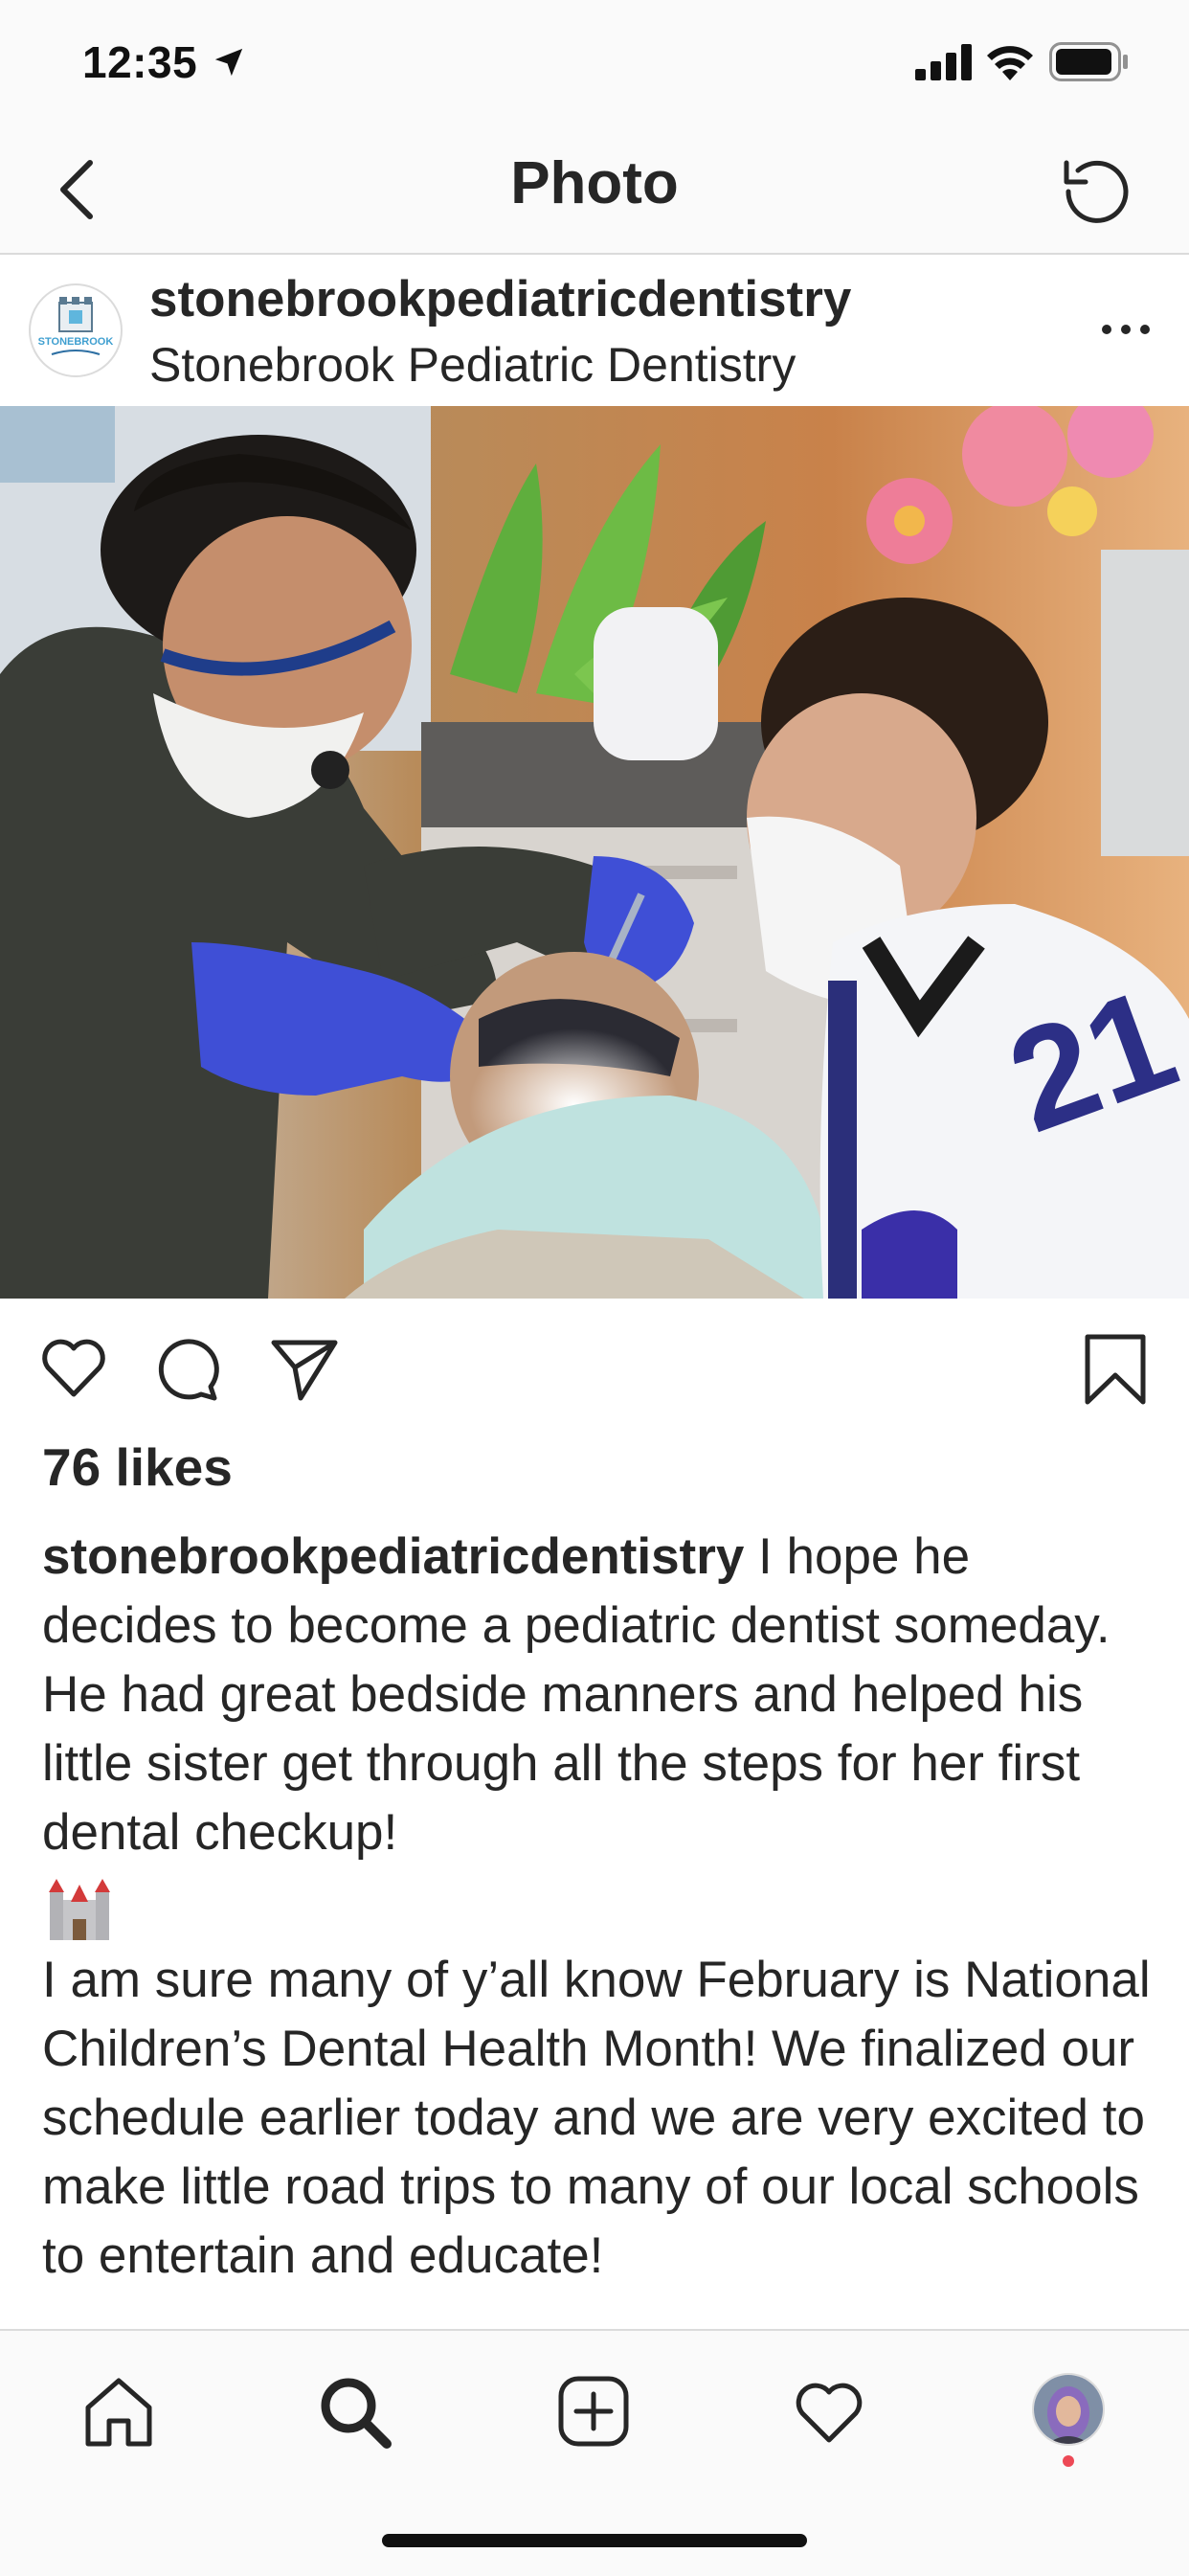  I want to click on search-icon, so click(354, 2411).